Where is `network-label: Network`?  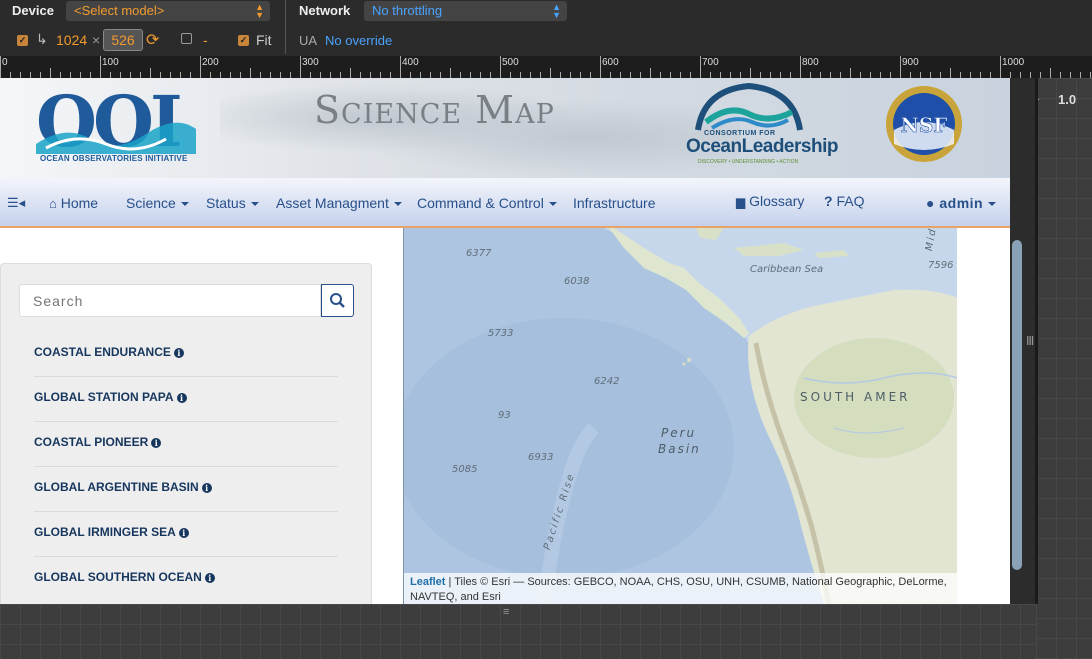
network-label: Network is located at coordinates (325, 10).